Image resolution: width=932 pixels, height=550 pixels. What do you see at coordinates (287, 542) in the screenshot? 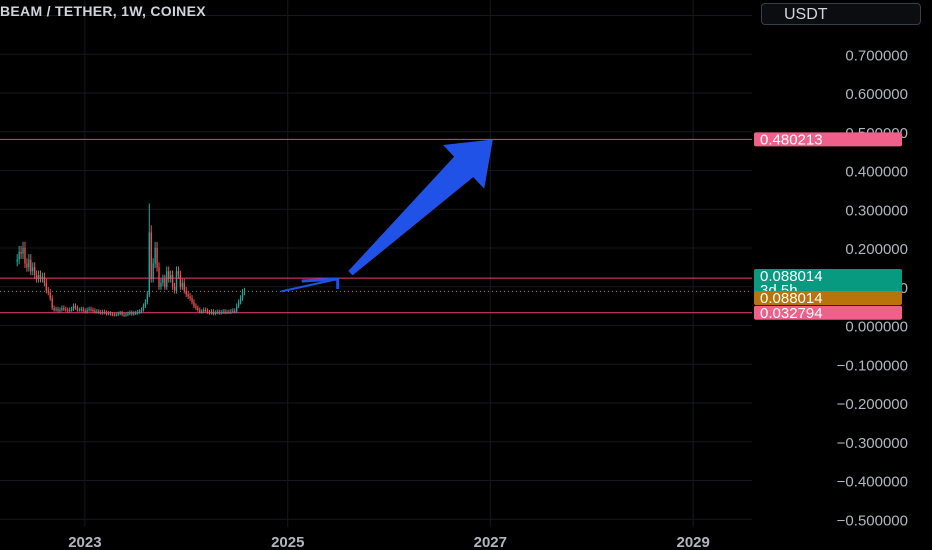
I see `time-axis-tick-label: 2025` at bounding box center [287, 542].